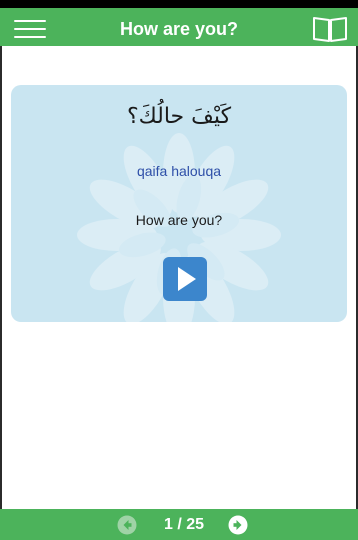 Image resolution: width=358 pixels, height=540 pixels. I want to click on open-book-icon, so click(330, 29).